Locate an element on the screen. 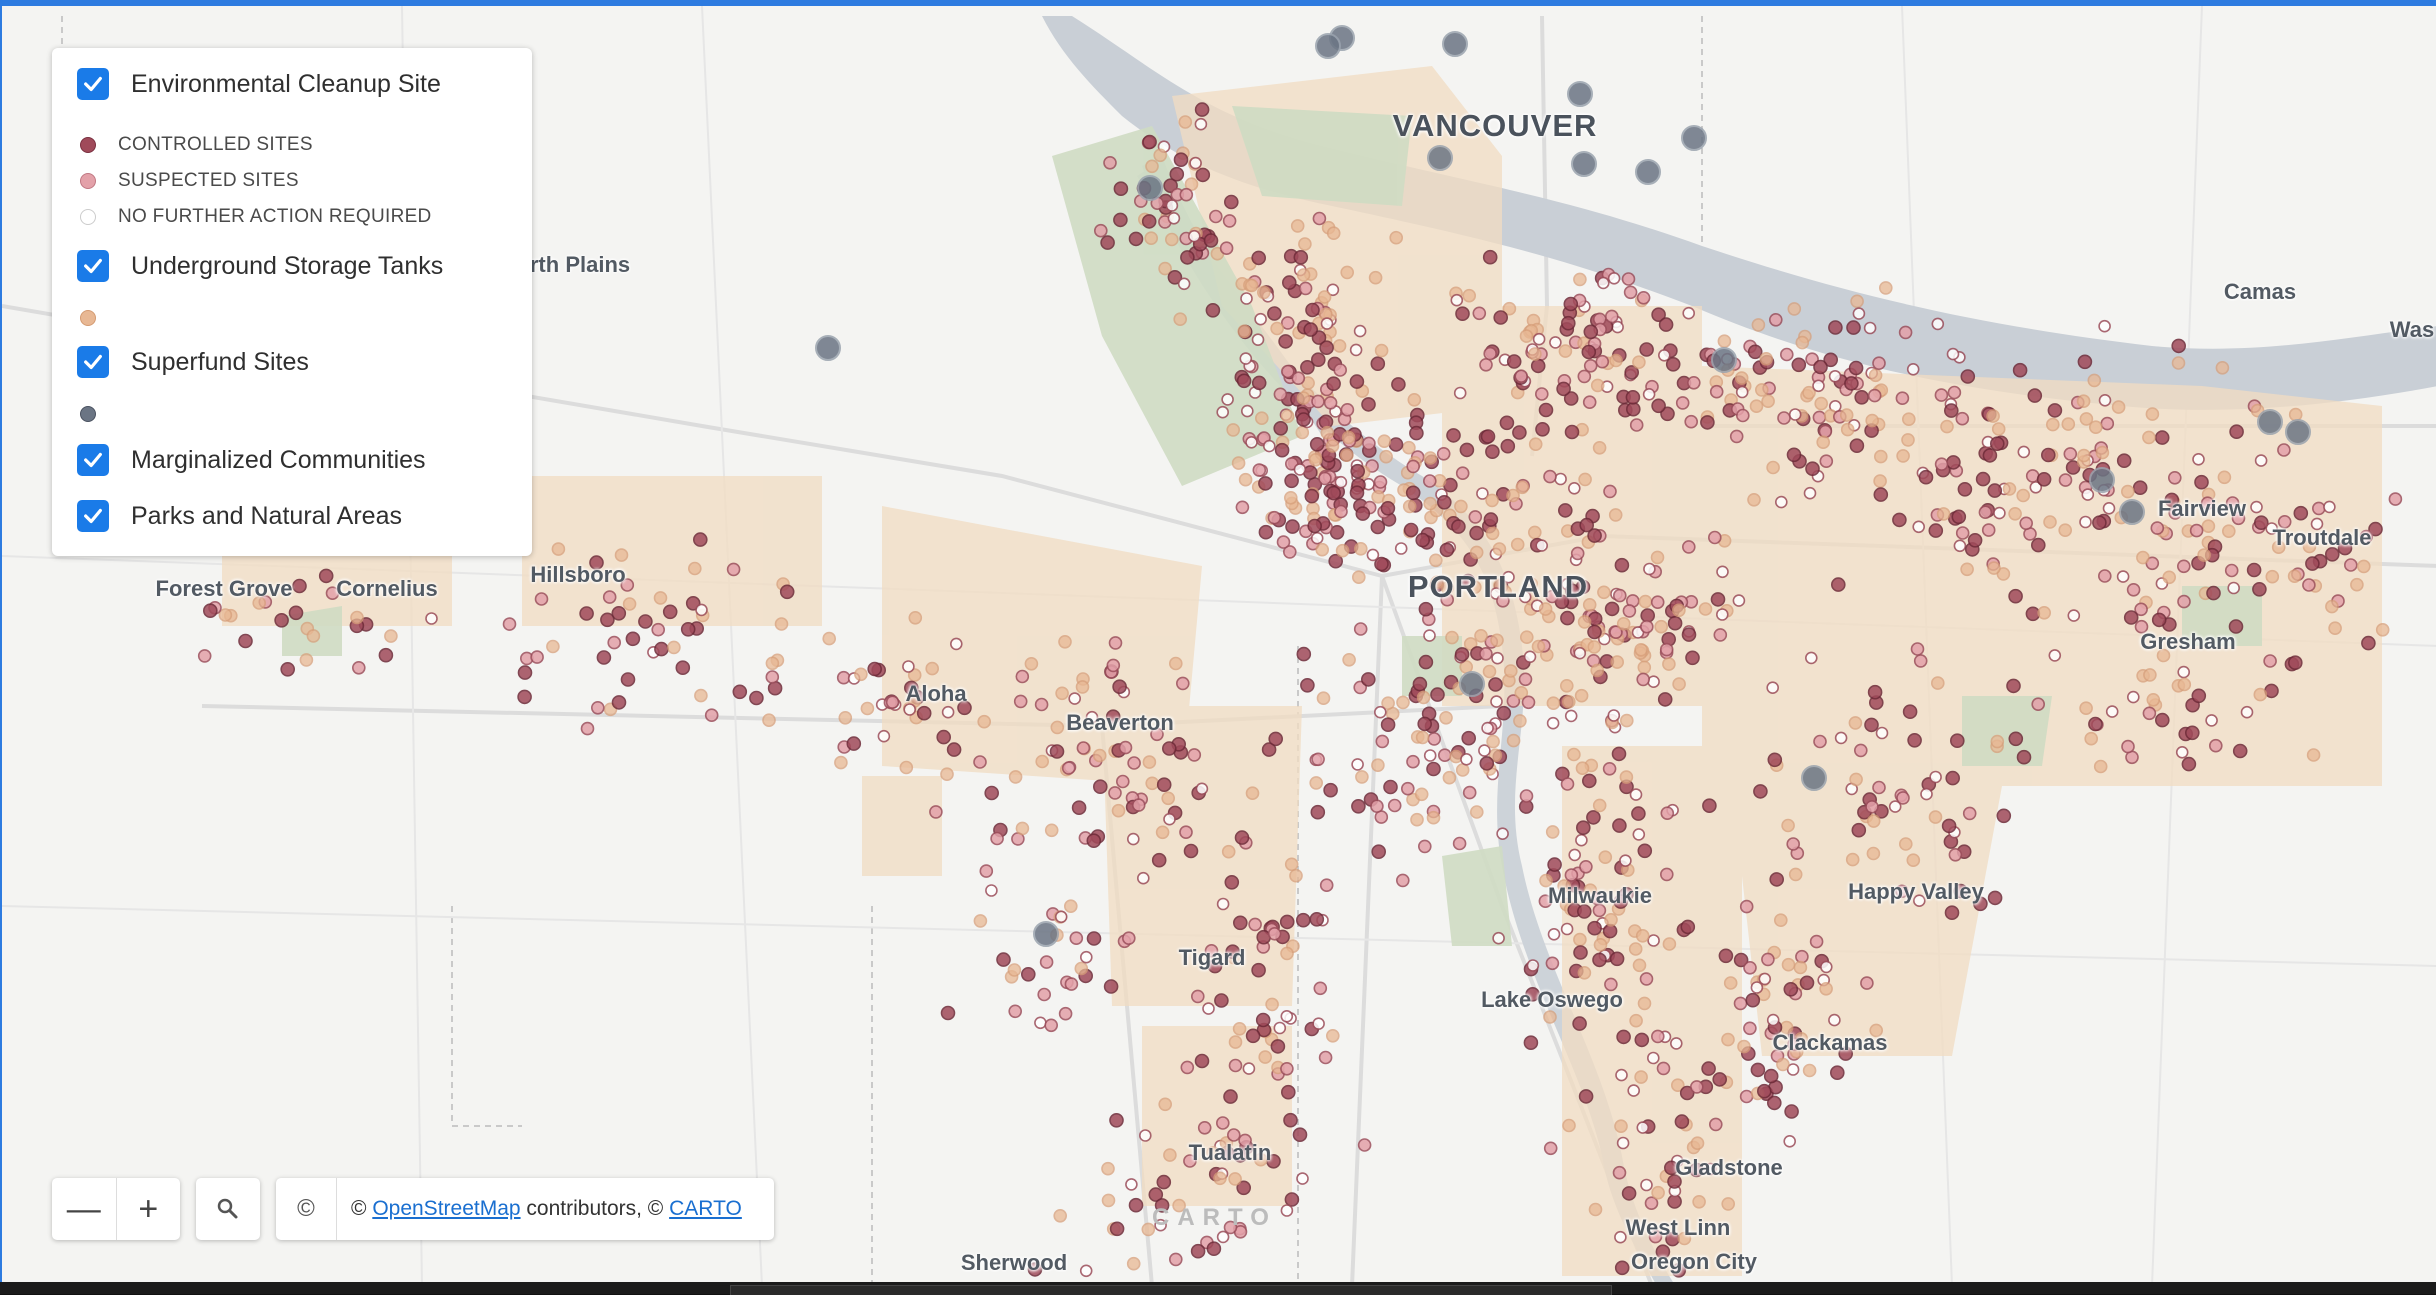 The width and height of the screenshot is (2436, 1295). layer-toggle-cleanup: Environmental Cleanup Site is located at coordinates (259, 84).